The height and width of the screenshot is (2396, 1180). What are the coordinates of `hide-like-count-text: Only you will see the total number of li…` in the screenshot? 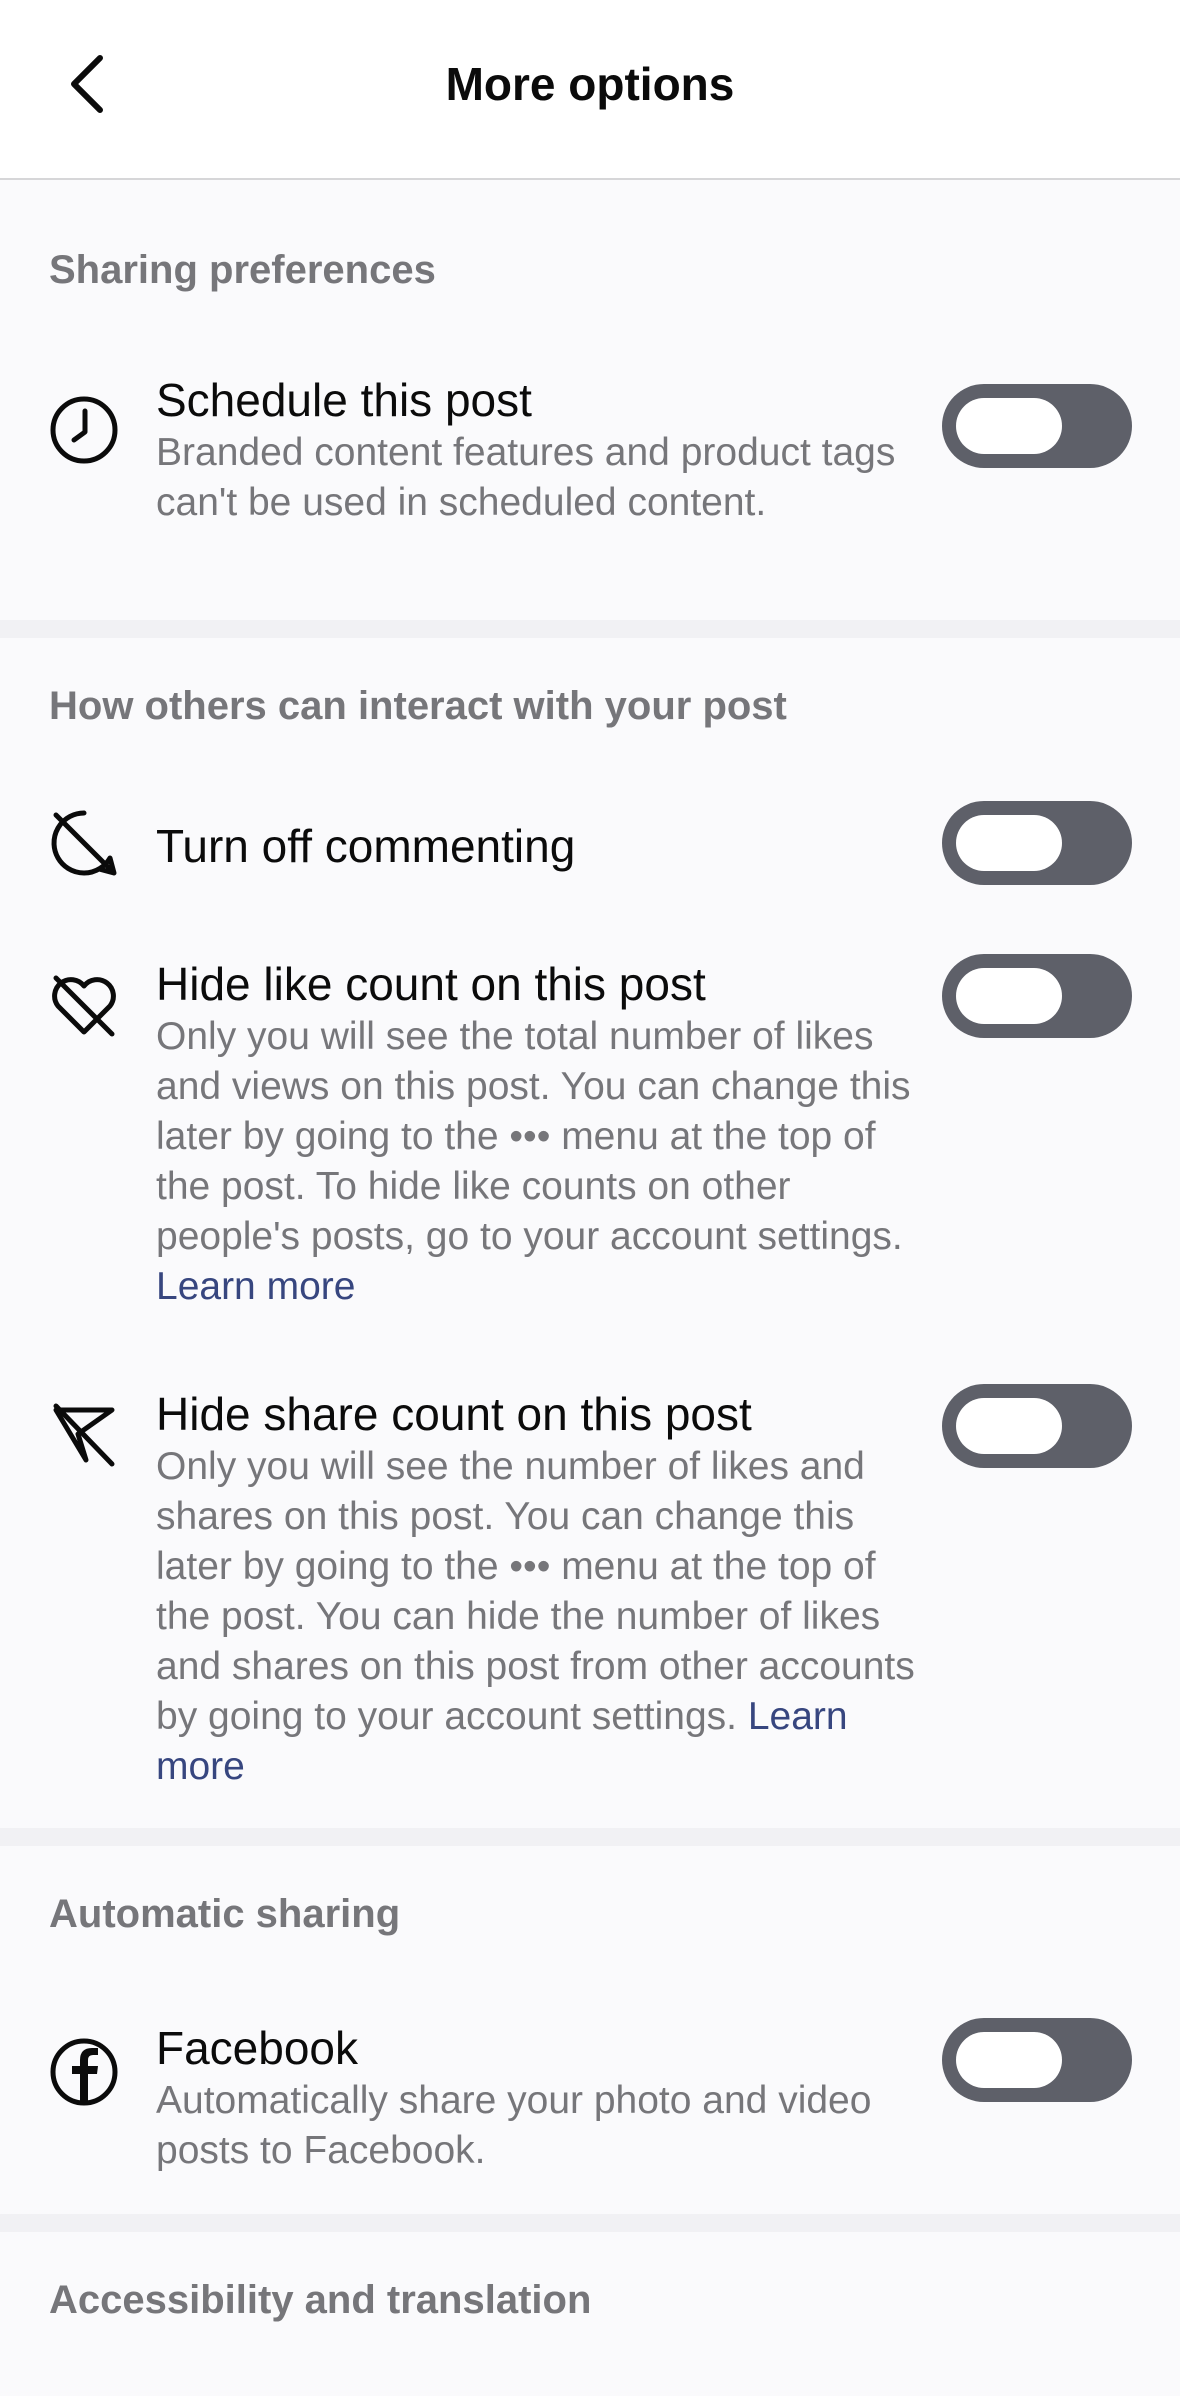 It's located at (533, 1136).